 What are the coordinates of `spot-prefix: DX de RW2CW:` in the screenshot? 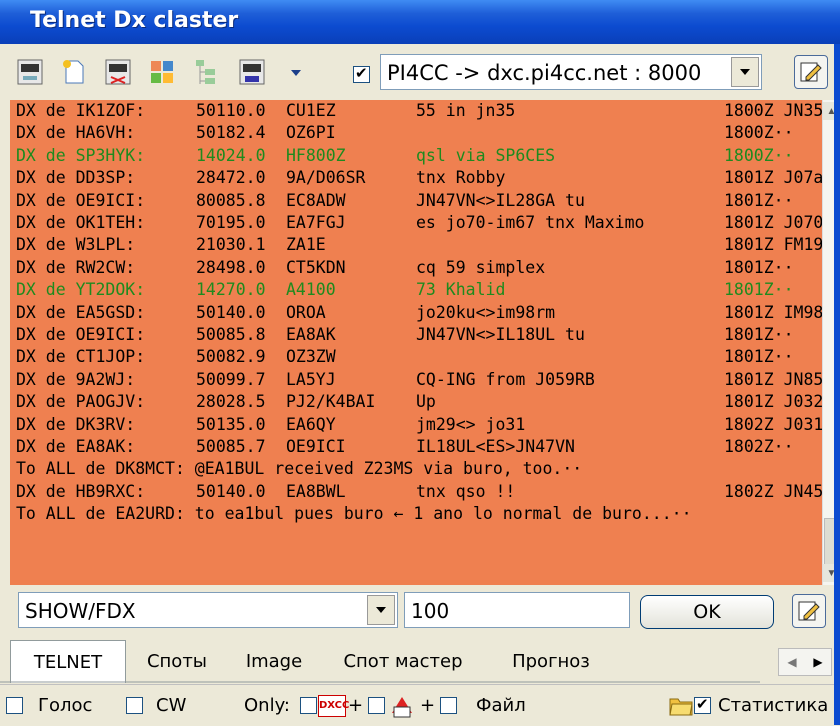 It's located at (76, 267).